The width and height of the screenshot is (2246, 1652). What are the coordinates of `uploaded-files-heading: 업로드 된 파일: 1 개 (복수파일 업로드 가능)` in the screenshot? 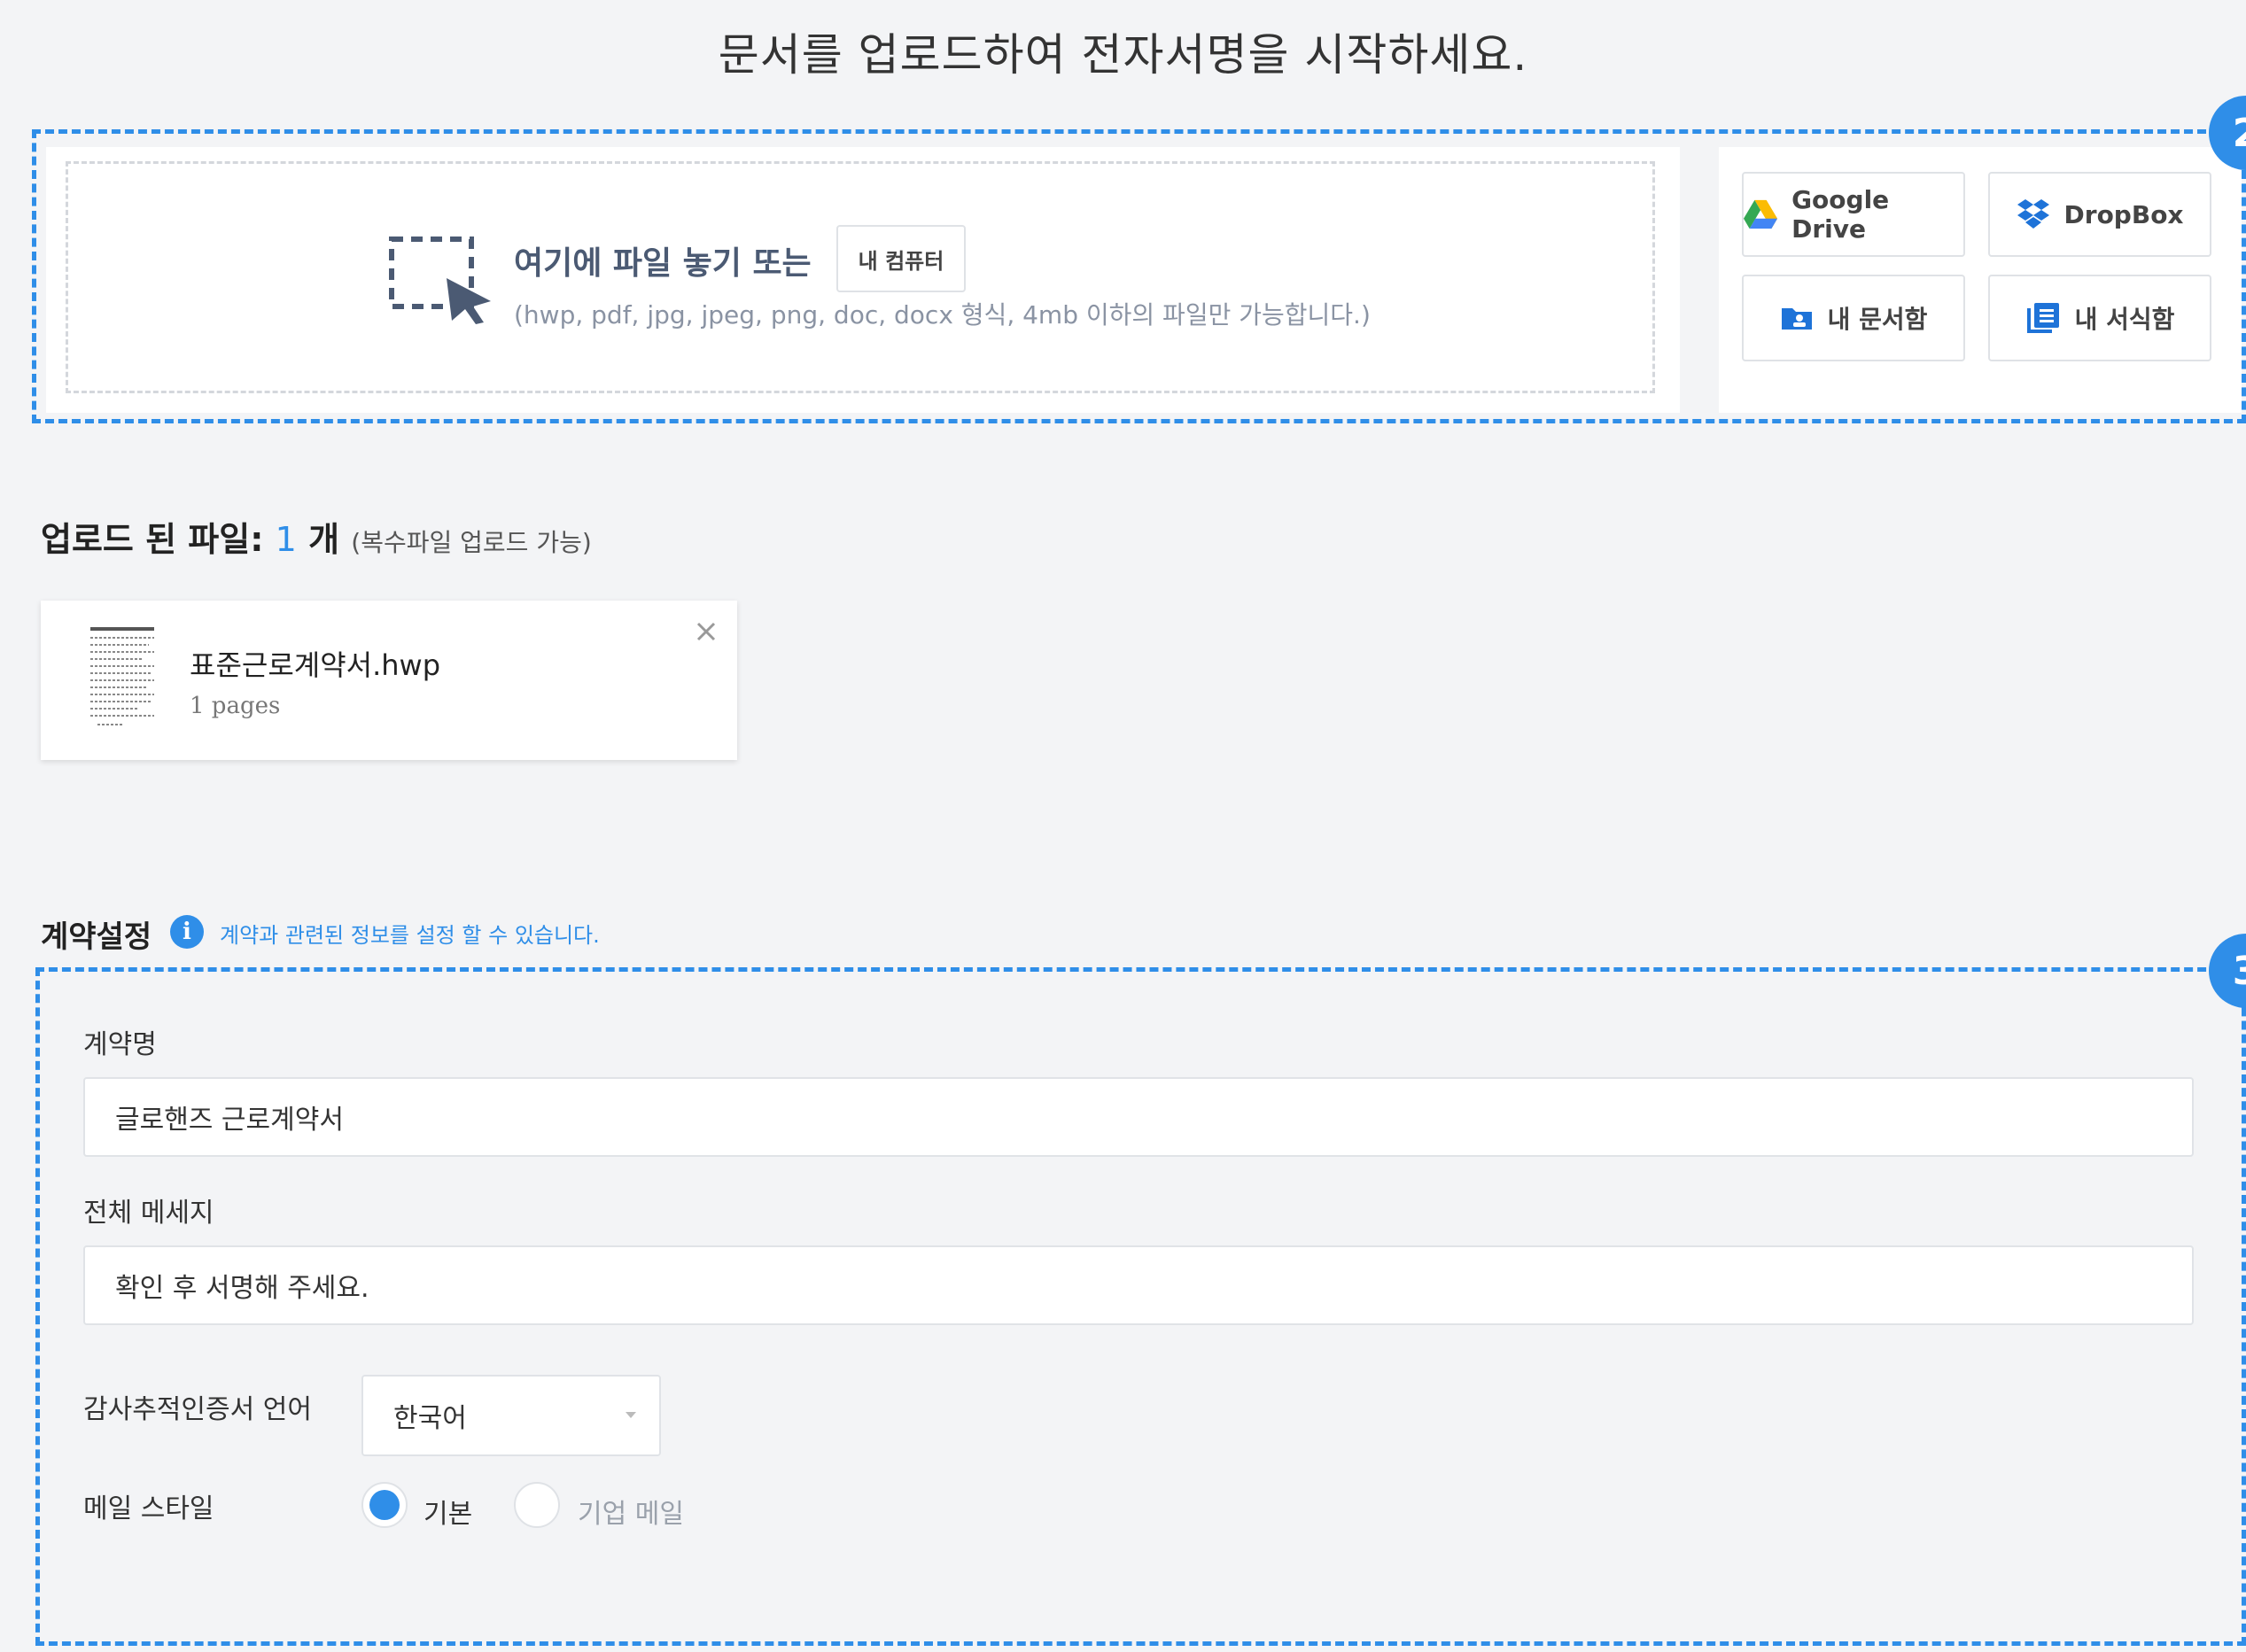 It's located at (316, 537).